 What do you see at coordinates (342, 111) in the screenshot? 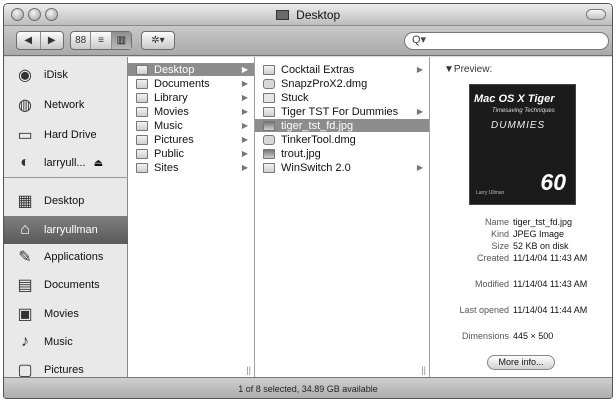
I see `list-item: Tiger TST For Dummies ▶` at bounding box center [342, 111].